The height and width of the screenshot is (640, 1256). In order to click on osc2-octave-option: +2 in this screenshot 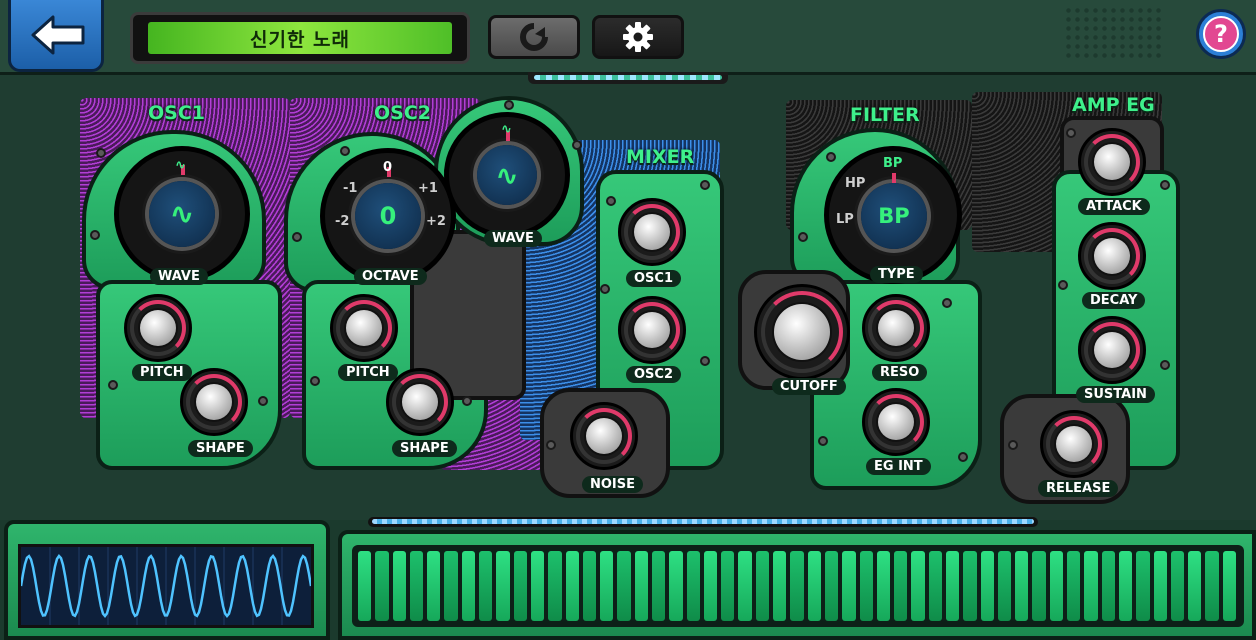, I will do `click(436, 221)`.